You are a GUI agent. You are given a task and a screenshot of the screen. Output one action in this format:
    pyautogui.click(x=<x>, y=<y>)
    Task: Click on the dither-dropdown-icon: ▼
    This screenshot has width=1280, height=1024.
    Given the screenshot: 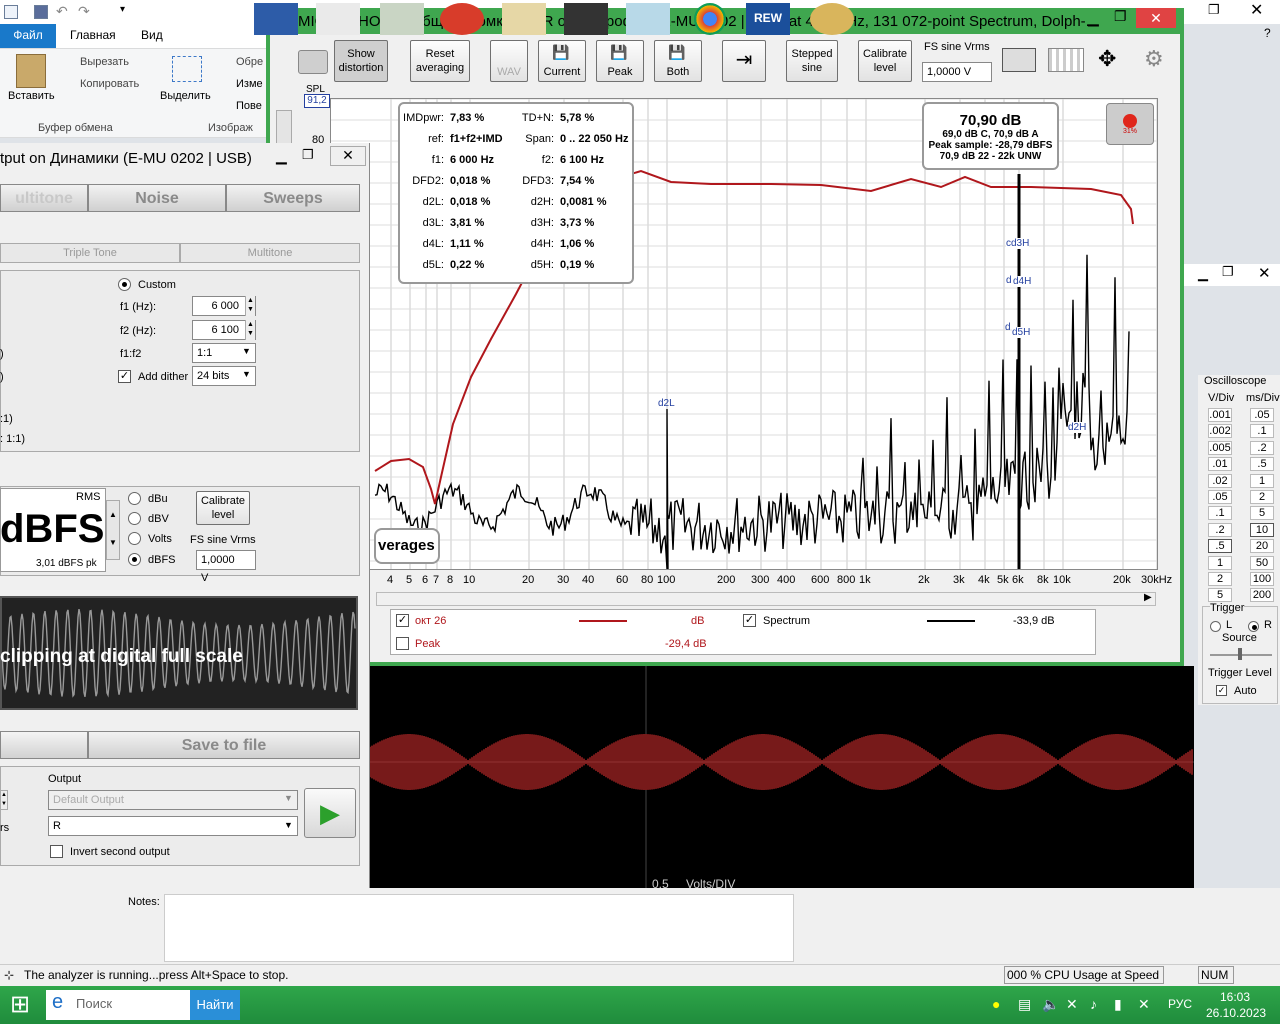 What is the action you would take?
    pyautogui.click(x=246, y=374)
    